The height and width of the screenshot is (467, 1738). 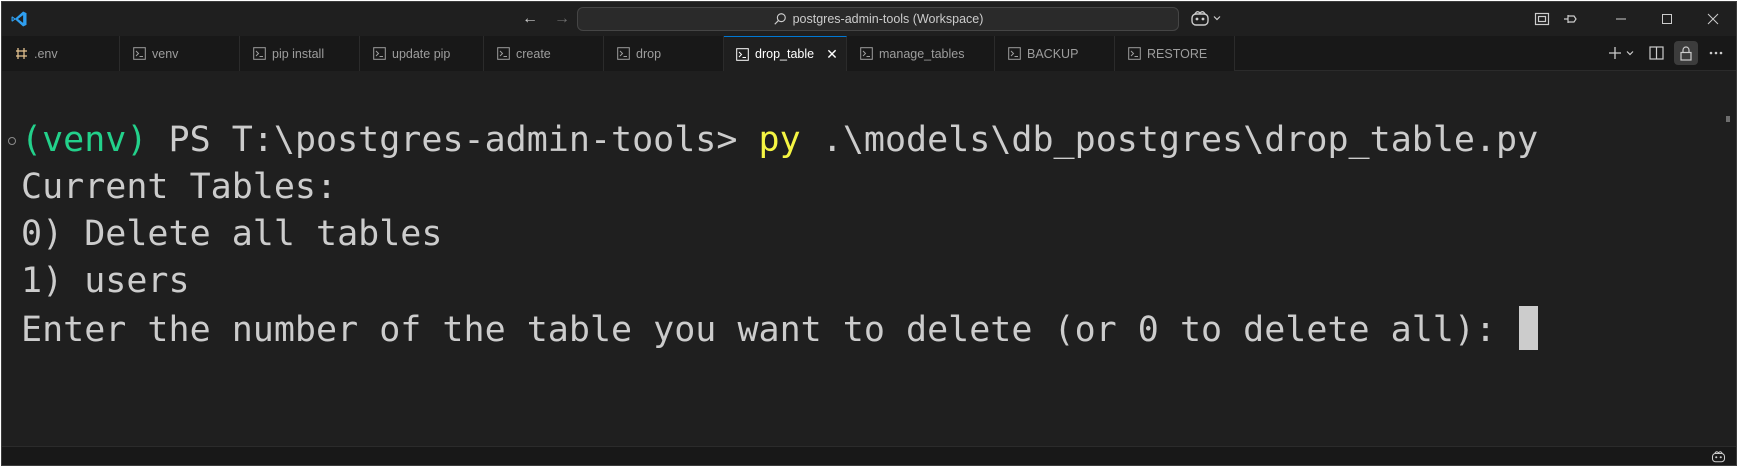 I want to click on output-line-option-0: 0) Delete all tables, so click(x=232, y=234).